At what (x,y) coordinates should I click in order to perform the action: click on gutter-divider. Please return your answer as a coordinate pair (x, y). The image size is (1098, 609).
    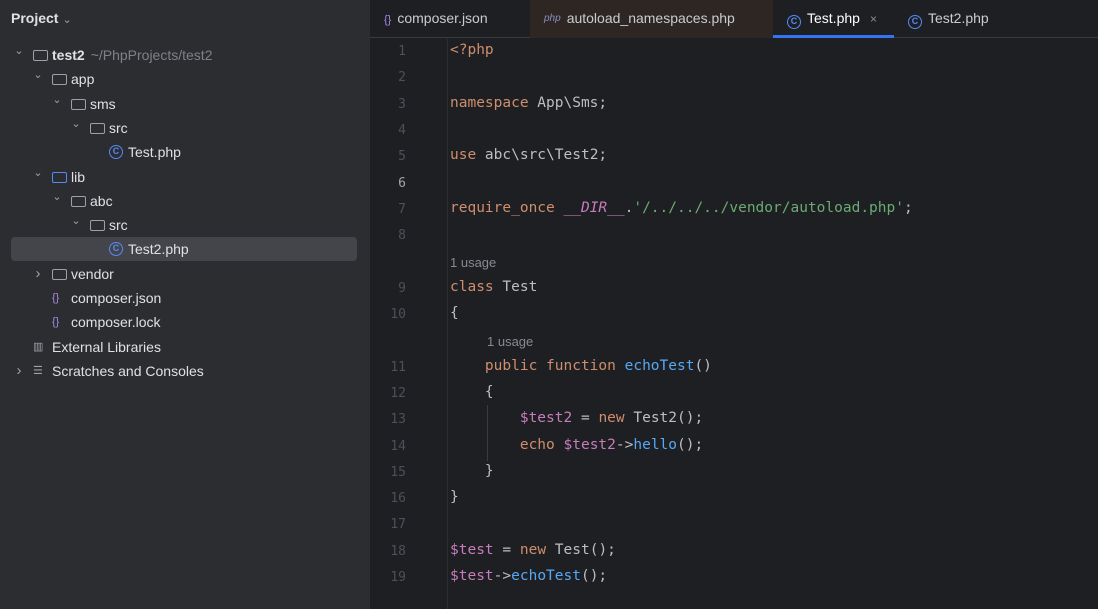
    Looking at the image, I should click on (447, 324).